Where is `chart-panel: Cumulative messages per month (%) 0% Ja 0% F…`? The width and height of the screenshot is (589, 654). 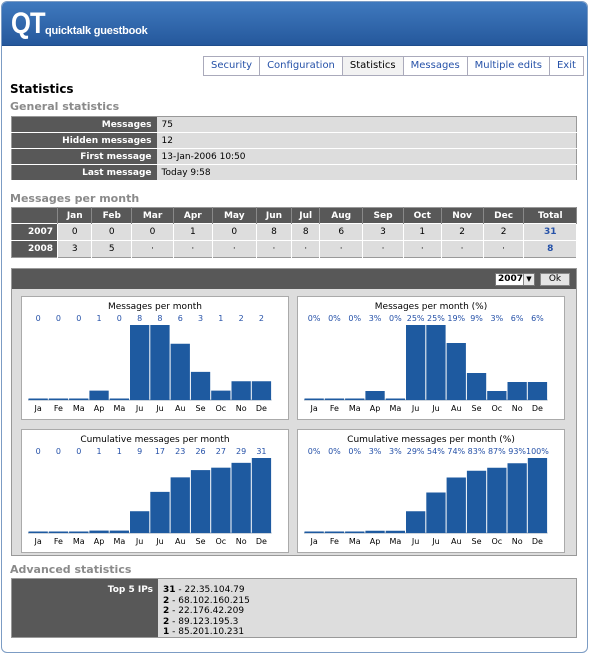 chart-panel: Cumulative messages per month (%) 0% Ja 0% F… is located at coordinates (431, 491).